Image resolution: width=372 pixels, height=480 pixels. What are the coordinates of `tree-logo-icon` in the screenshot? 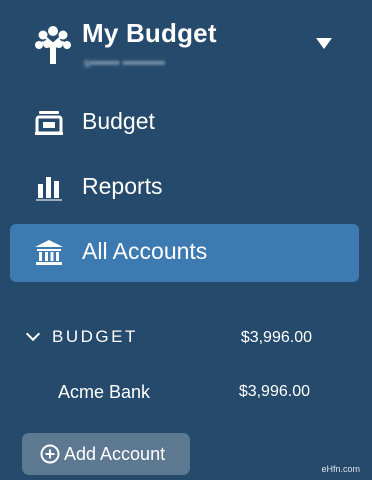 It's located at (53, 45).